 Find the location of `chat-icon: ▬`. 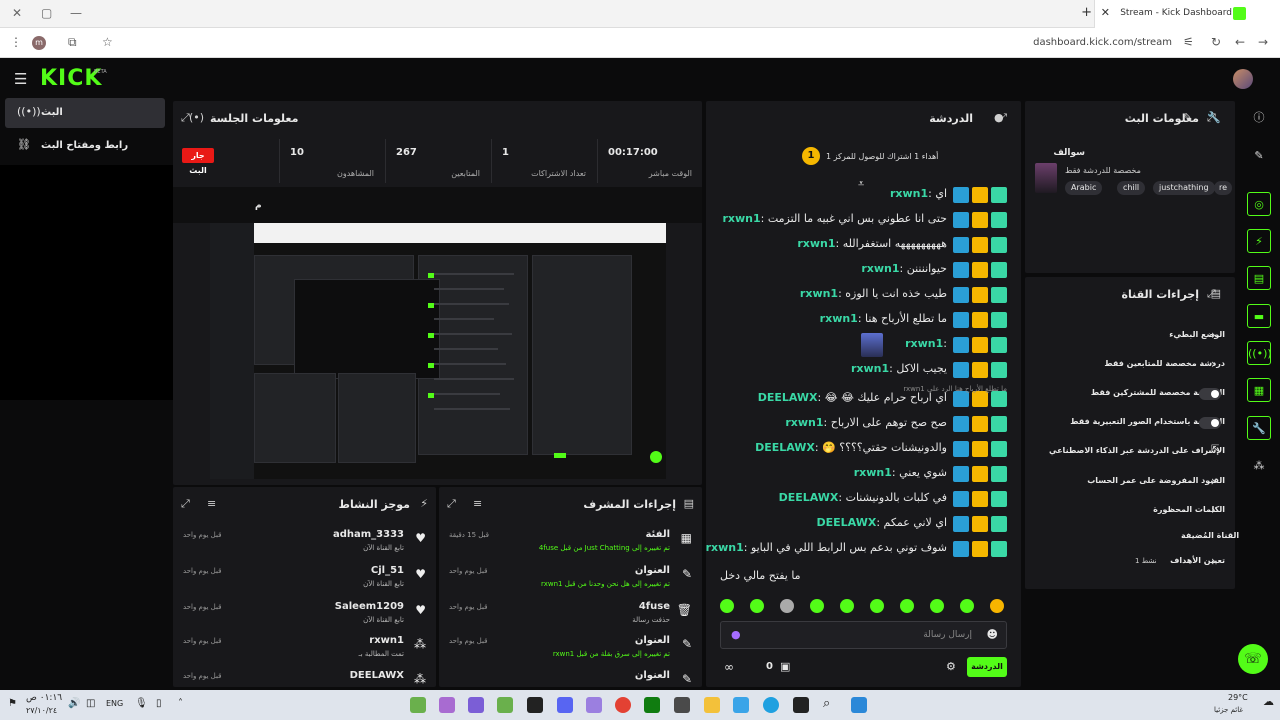

chat-icon: ▬ is located at coordinates (1259, 316).